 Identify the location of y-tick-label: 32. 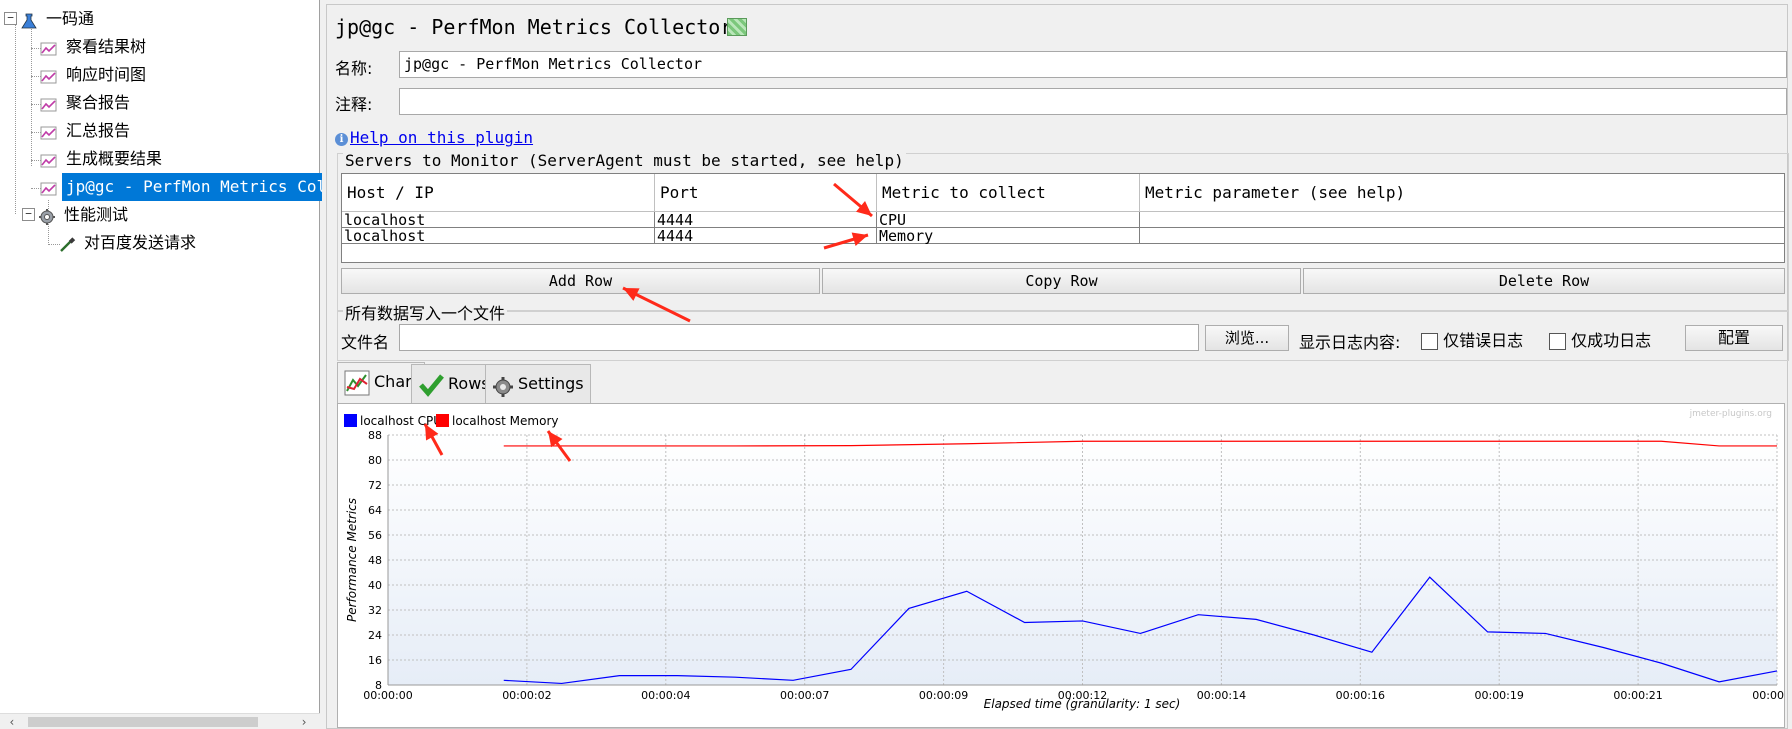
(375, 610).